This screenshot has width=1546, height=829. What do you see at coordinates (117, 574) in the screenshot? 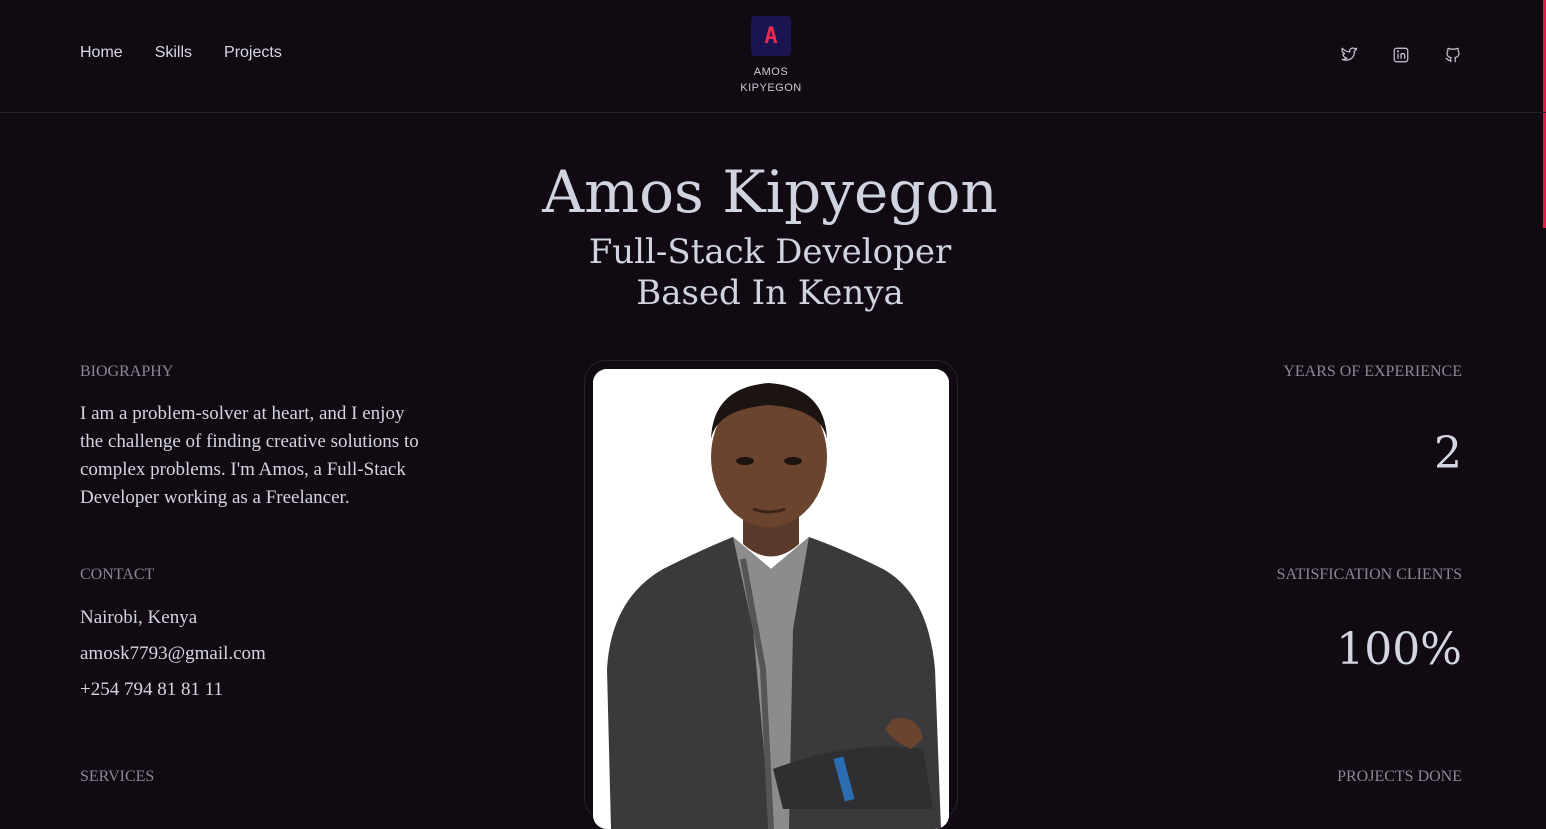
I see `contact-label: CONTACT` at bounding box center [117, 574].